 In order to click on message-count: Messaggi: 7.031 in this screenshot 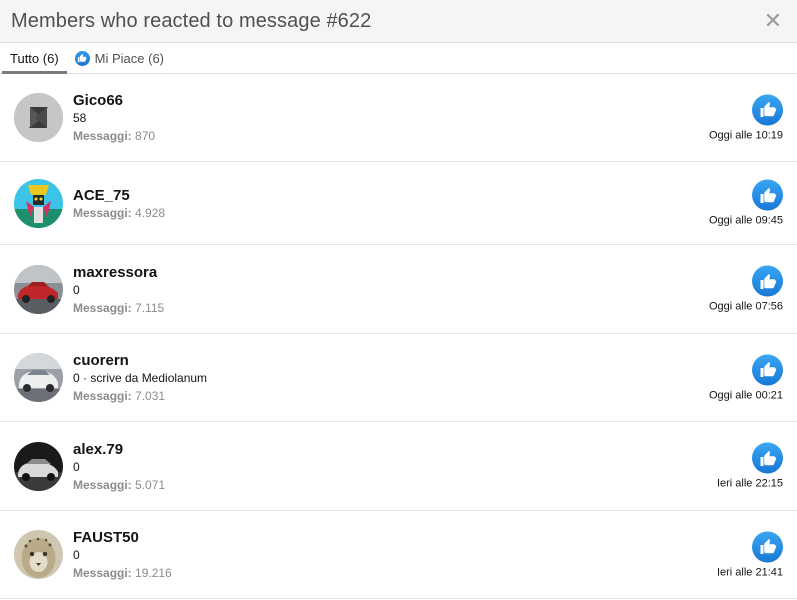, I will do `click(428, 396)`.